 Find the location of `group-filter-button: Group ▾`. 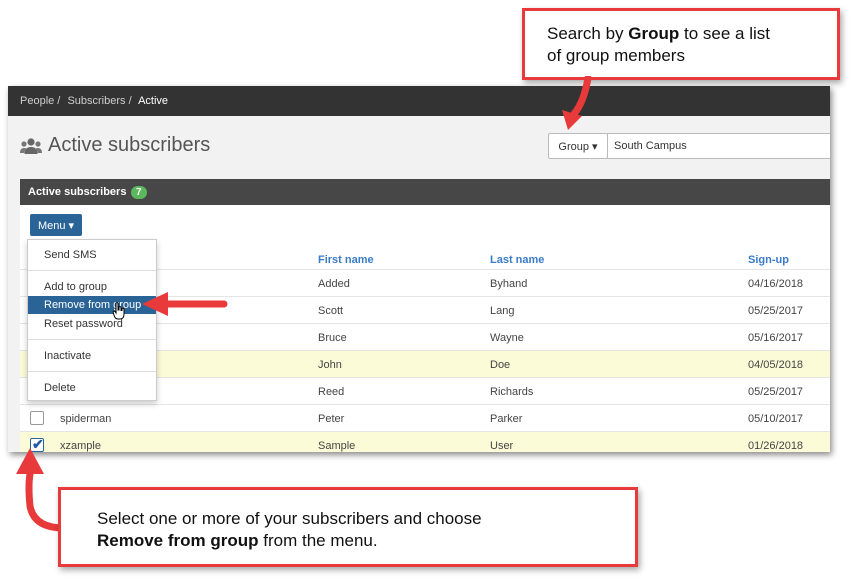

group-filter-button: Group ▾ is located at coordinates (578, 146).